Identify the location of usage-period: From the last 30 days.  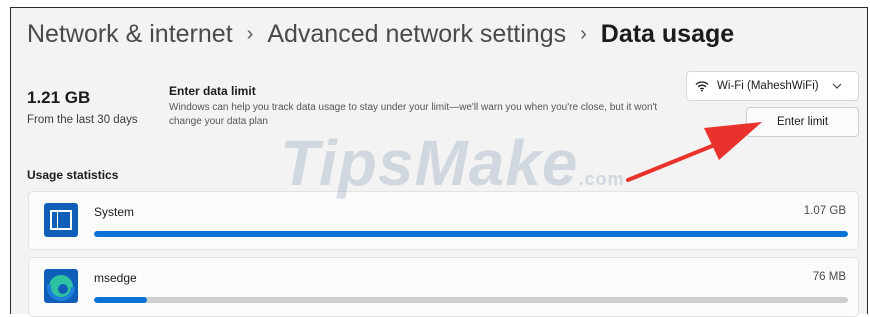
(82, 120).